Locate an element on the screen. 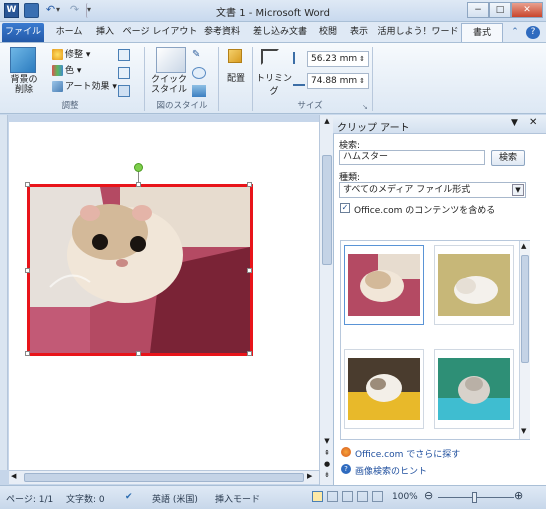 The height and width of the screenshot is (509, 546). search-input: ハムスター is located at coordinates (412, 157).